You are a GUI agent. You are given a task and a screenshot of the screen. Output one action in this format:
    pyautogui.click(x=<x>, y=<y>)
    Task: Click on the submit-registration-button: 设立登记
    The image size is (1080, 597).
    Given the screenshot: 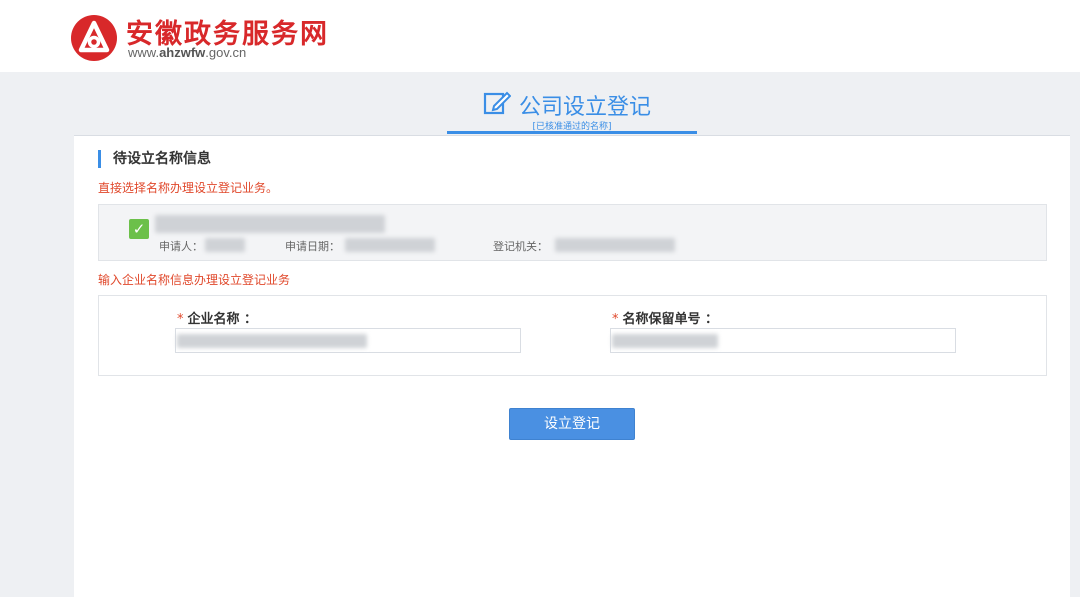 What is the action you would take?
    pyautogui.click(x=572, y=424)
    